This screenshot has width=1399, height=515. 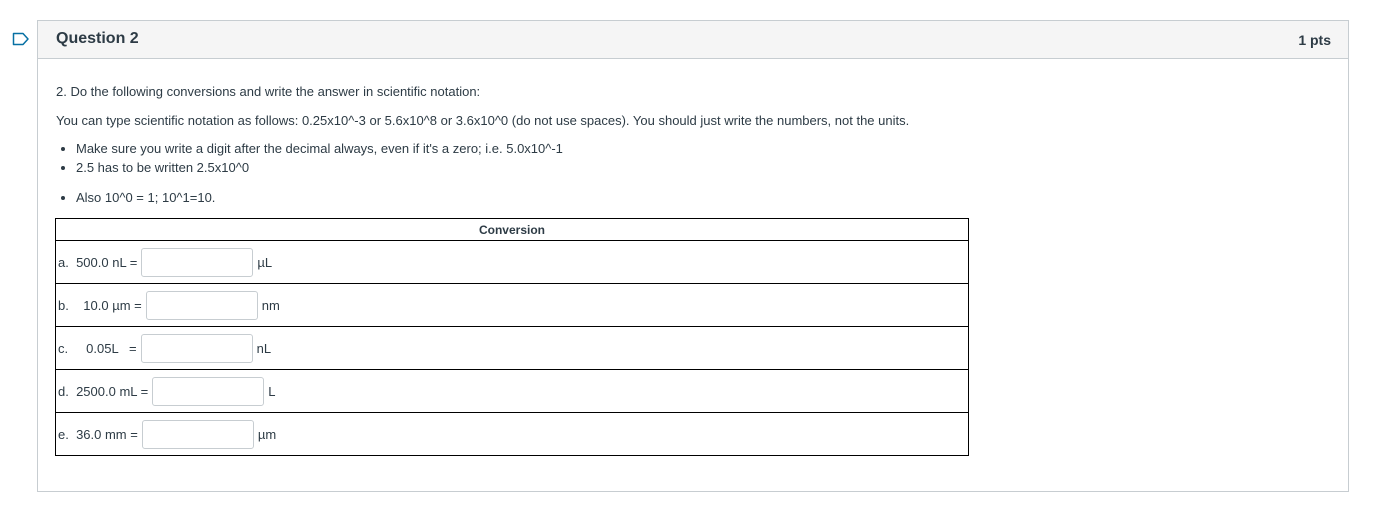 What do you see at coordinates (196, 348) in the screenshot?
I see `answer-input-c` at bounding box center [196, 348].